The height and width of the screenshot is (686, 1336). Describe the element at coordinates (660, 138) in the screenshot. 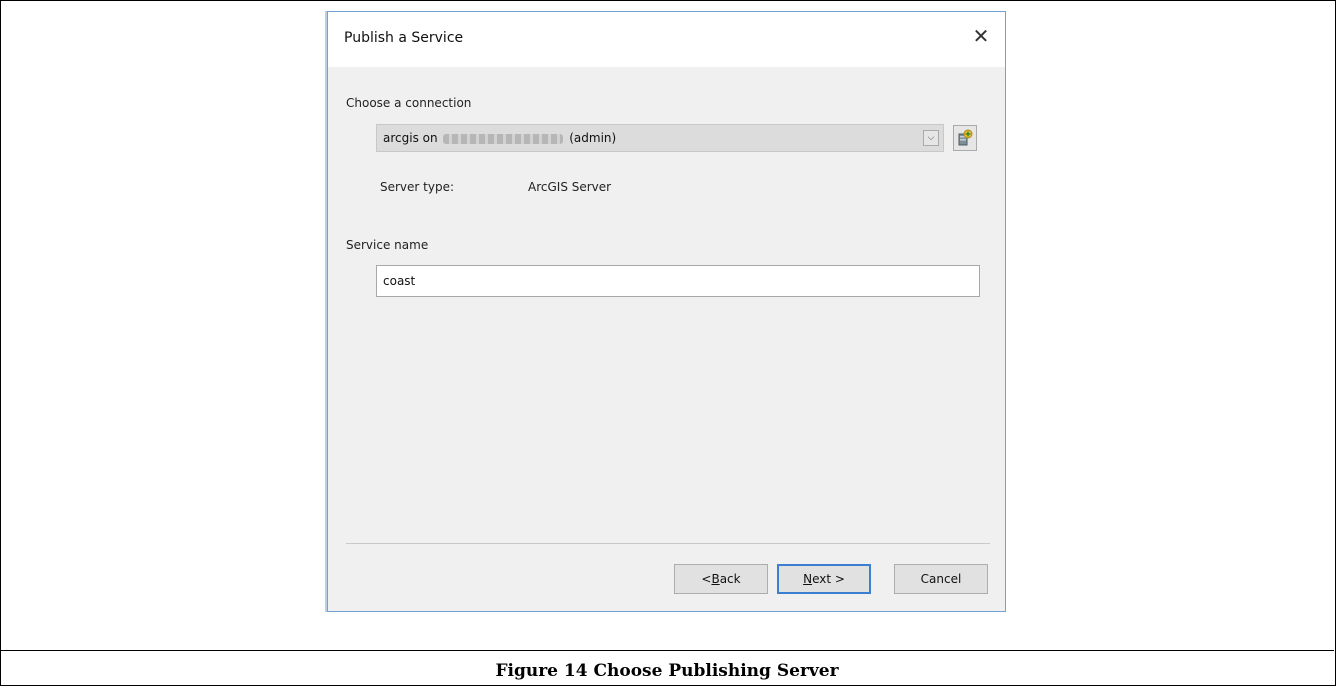

I see `connection-dropdown: arcgis on (admin) ⌵` at that location.